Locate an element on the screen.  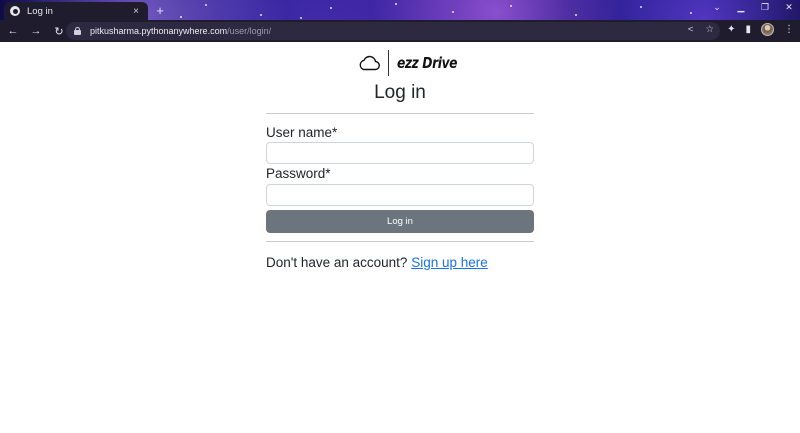
title-divider is located at coordinates (400, 113).